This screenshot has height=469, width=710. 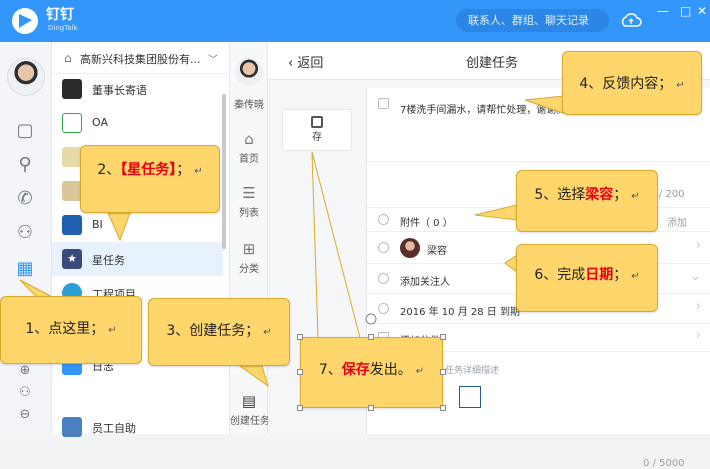 I want to click on detail-counter: 0 / 5000, so click(x=664, y=463).